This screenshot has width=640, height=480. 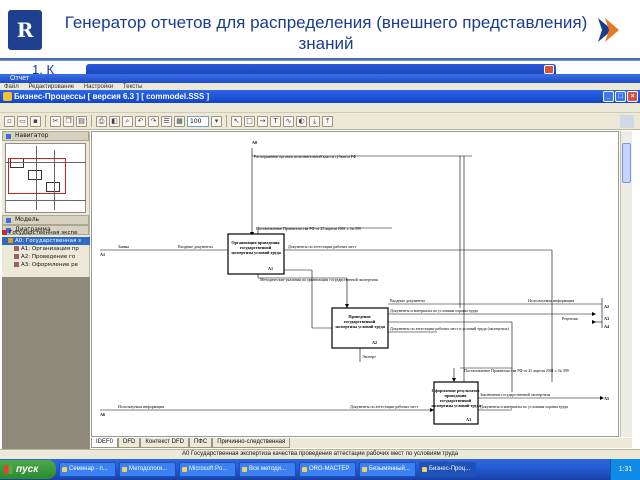 I want to click on toolbar-separator, so click(x=45, y=121).